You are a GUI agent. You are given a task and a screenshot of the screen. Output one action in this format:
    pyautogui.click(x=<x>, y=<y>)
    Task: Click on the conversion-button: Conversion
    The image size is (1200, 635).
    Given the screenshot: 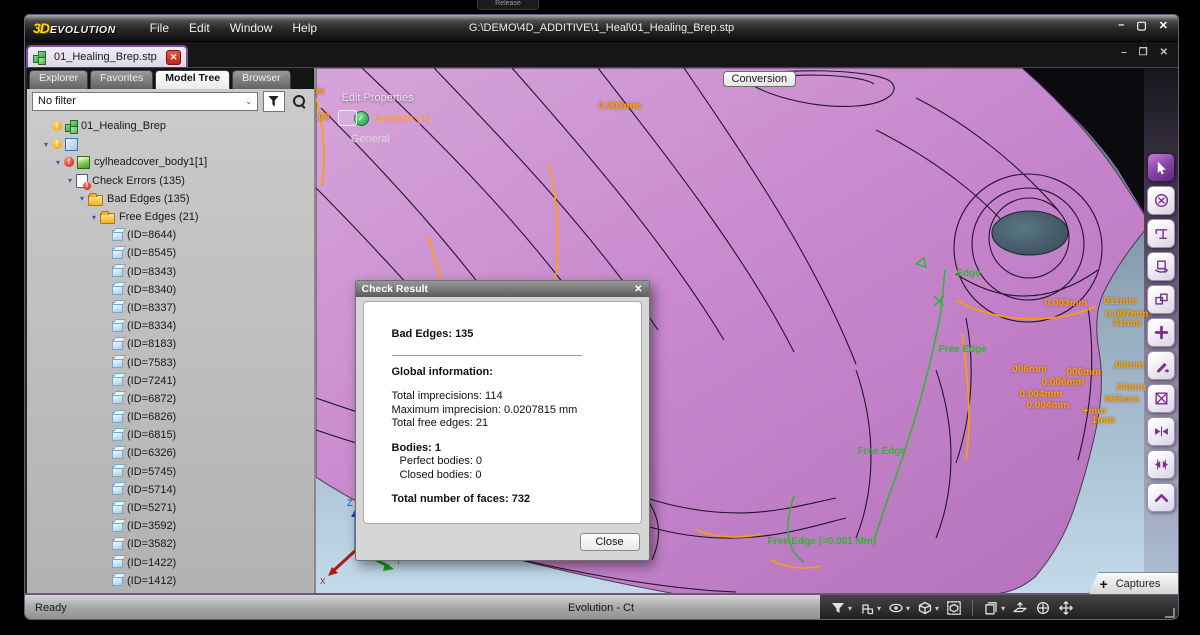 What is the action you would take?
    pyautogui.click(x=759, y=79)
    